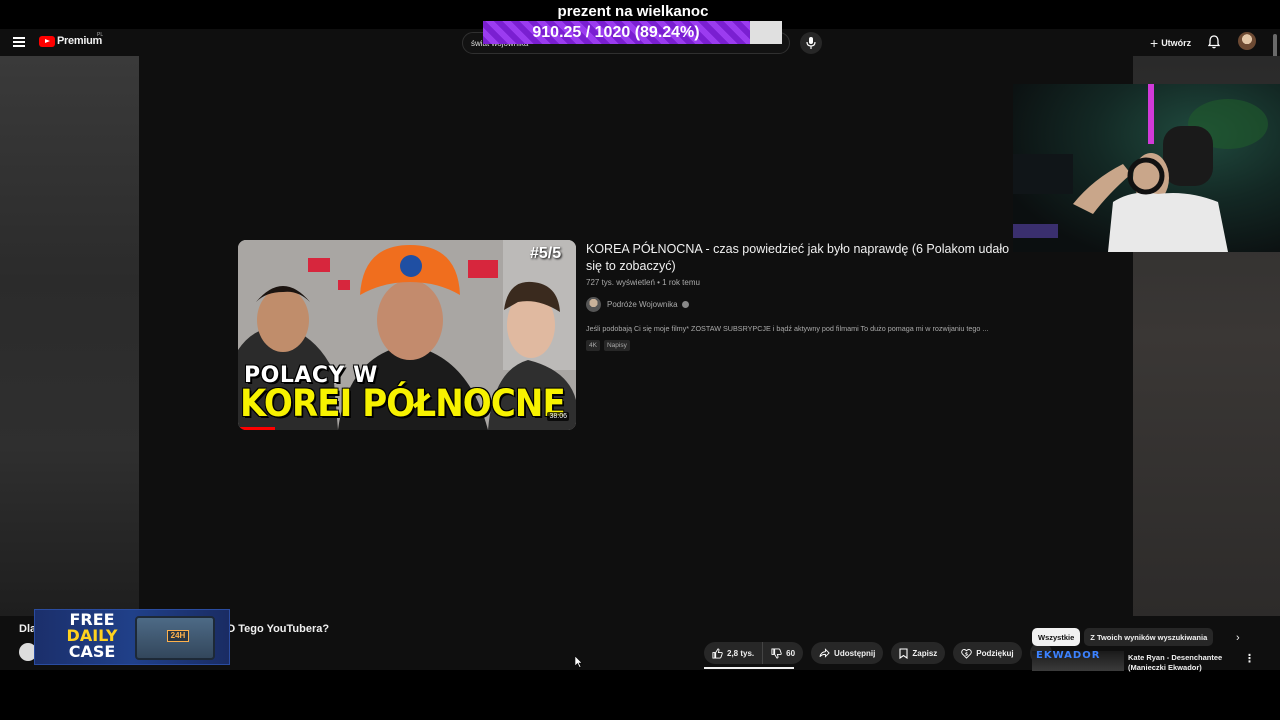 The width and height of the screenshot is (1280, 720). What do you see at coordinates (616, 345) in the screenshot?
I see `badge-subtitles: Napisy` at bounding box center [616, 345].